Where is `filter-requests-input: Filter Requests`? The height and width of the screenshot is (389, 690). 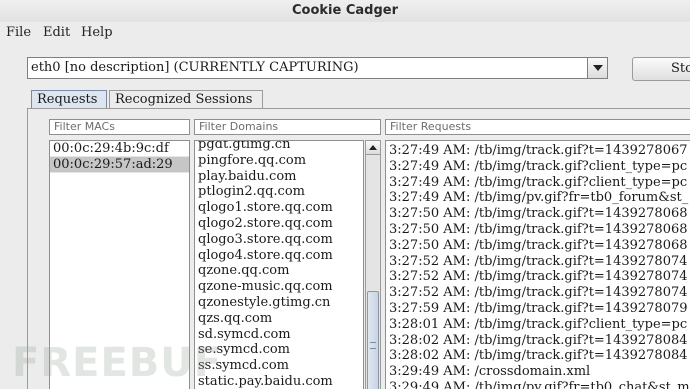 filter-requests-input: Filter Requests is located at coordinates (537, 127).